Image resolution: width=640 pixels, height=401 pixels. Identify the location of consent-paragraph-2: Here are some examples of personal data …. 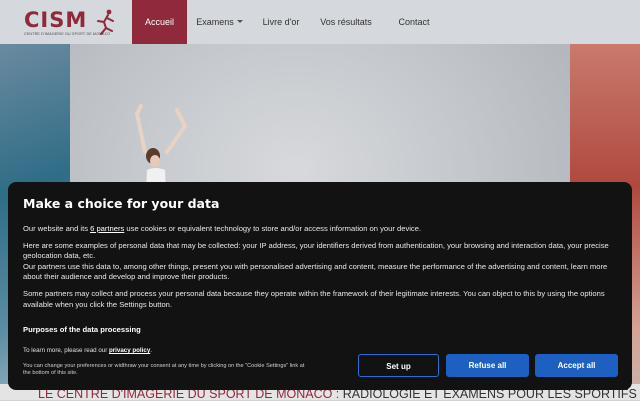
(316, 250).